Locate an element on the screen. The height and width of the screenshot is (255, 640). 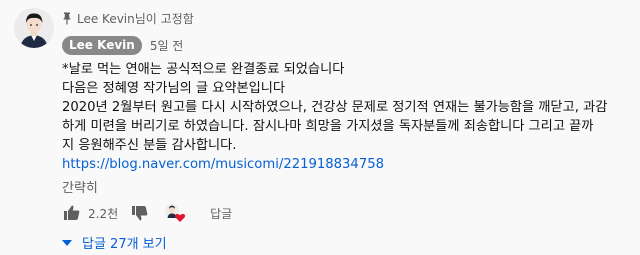
pinned-indicator: Lee Kevin님이 고정함 is located at coordinates (128, 18).